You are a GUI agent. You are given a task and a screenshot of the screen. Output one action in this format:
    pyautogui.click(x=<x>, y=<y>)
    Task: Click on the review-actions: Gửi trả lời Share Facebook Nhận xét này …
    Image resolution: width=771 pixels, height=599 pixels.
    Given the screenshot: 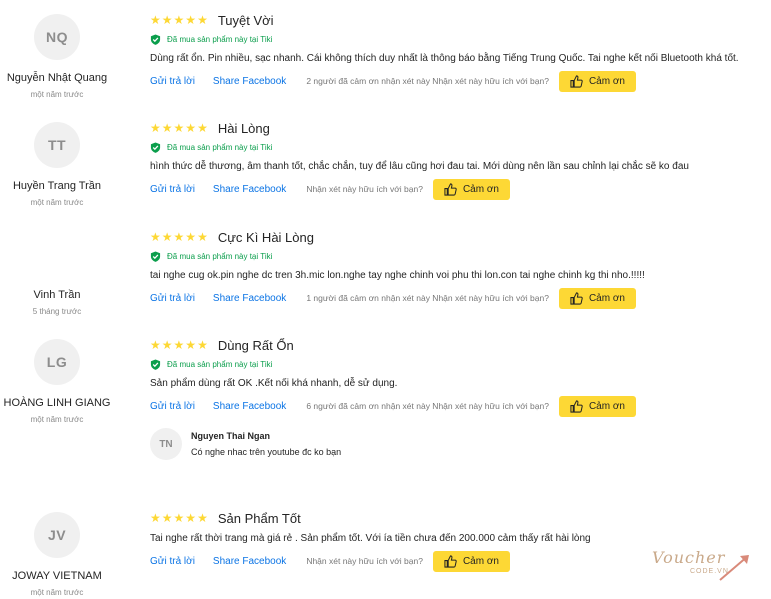 What is the action you would take?
    pyautogui.click(x=457, y=189)
    